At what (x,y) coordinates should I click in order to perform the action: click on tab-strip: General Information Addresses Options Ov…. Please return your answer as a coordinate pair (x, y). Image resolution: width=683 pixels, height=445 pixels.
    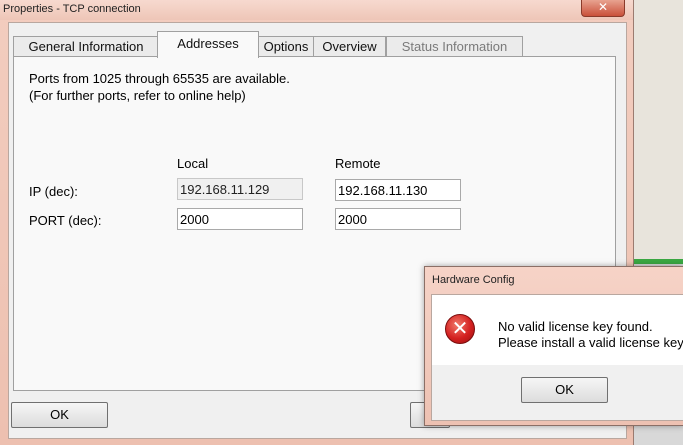
    Looking at the image, I should click on (318, 44).